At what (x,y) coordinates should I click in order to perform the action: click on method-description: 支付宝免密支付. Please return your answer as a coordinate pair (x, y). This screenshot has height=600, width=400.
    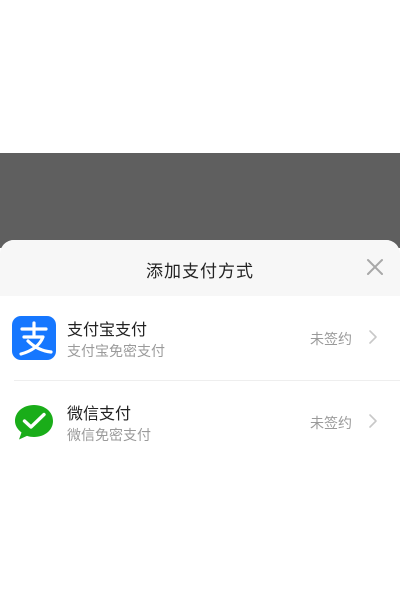
    Looking at the image, I should click on (116, 352).